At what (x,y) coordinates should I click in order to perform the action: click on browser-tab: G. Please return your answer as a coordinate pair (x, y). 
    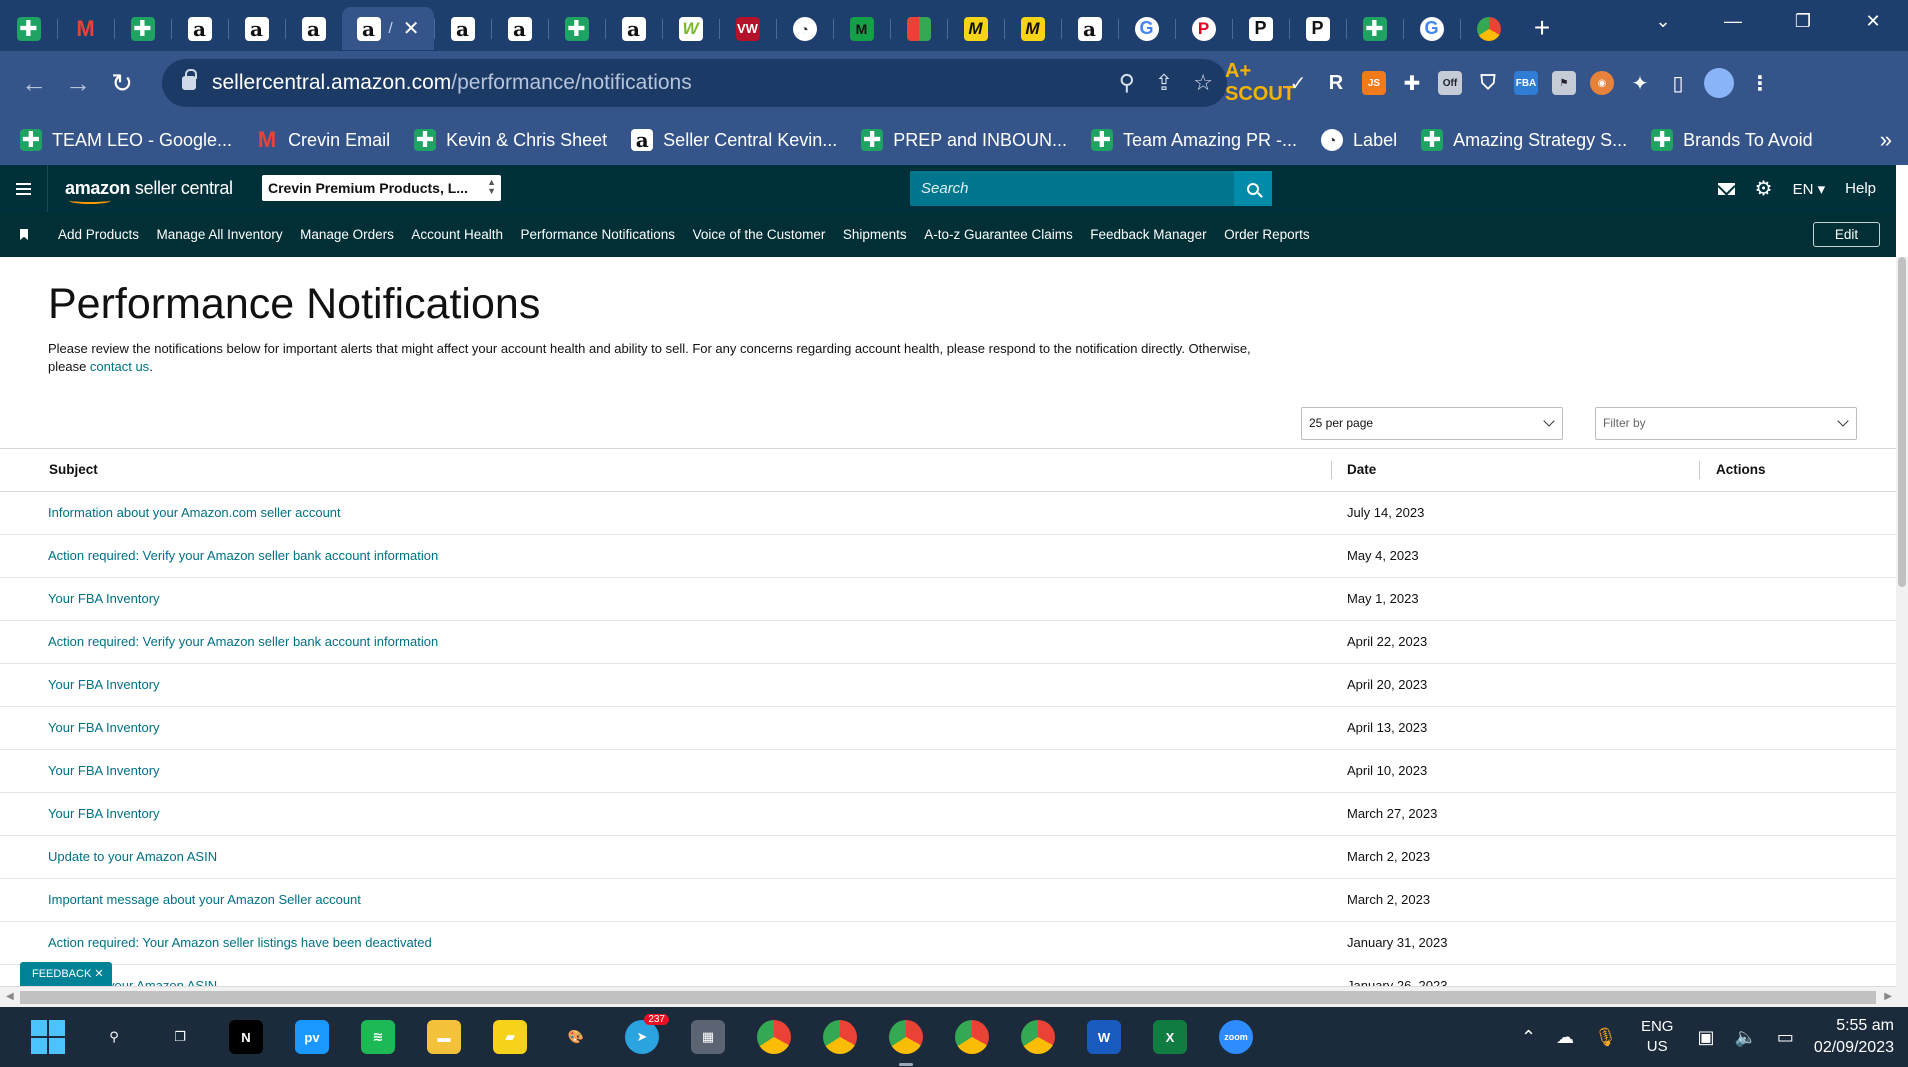
    Looking at the image, I should click on (1146, 28).